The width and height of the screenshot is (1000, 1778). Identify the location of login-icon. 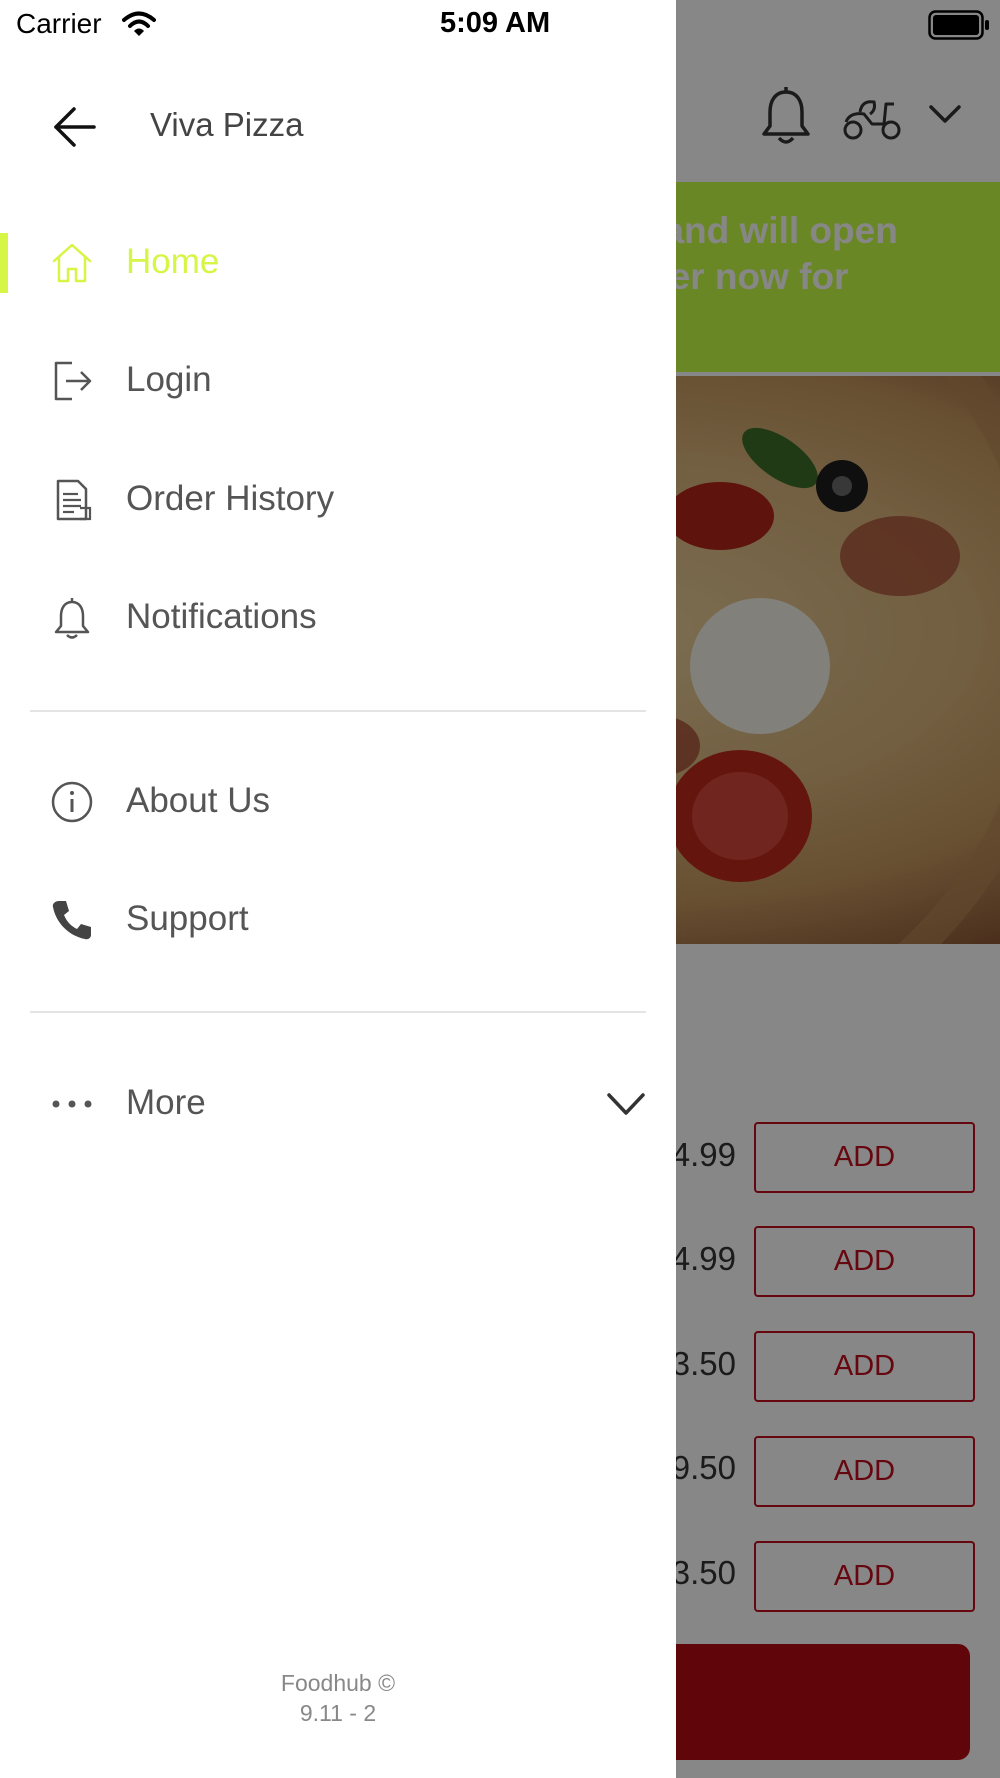
(73, 381).